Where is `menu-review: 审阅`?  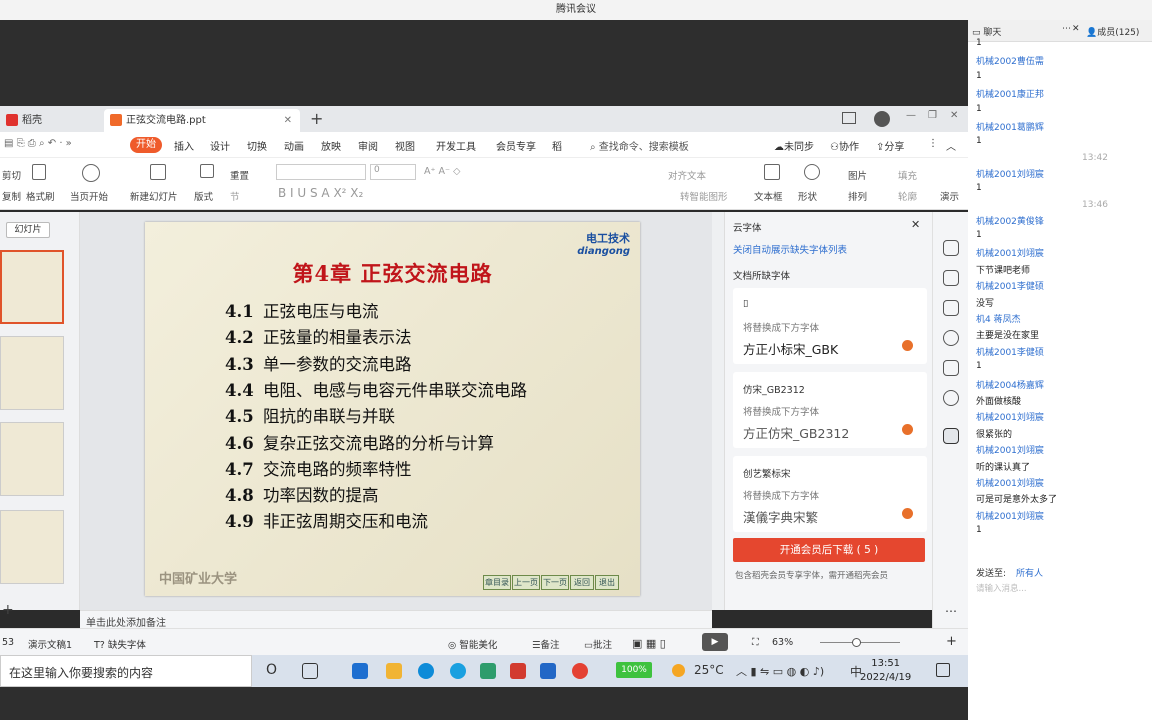 menu-review: 审阅 is located at coordinates (368, 145).